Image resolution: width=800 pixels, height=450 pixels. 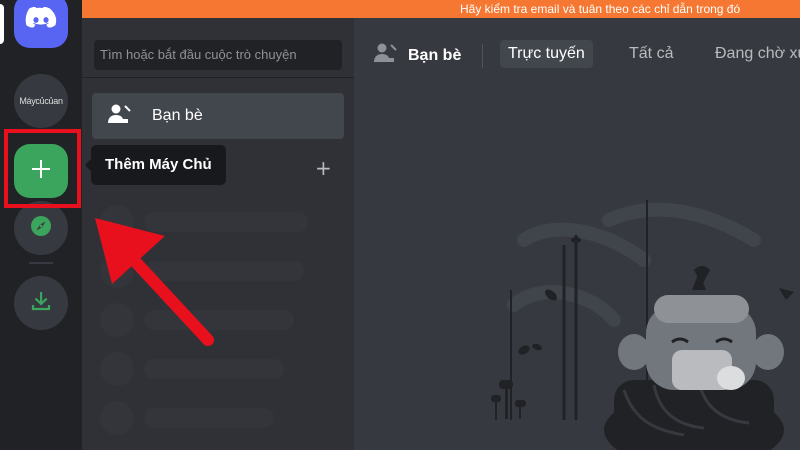 I want to click on server-rail: Máycủcủan, so click(x=41, y=225).